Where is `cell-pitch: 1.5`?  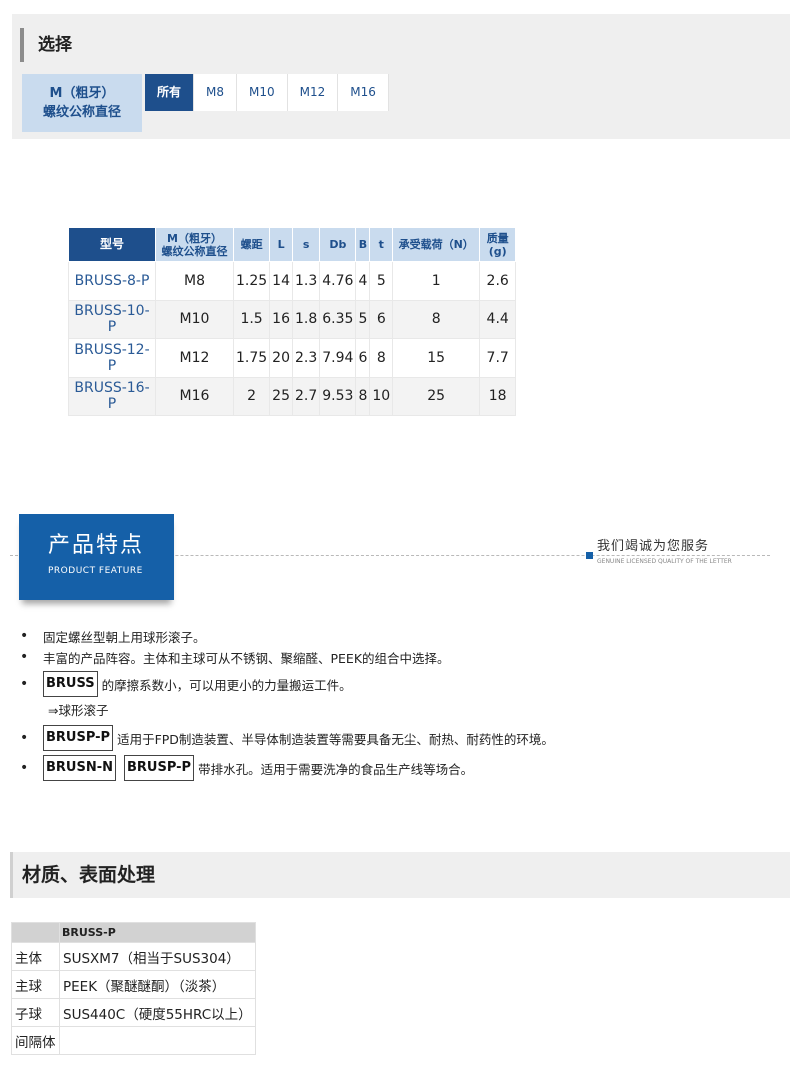 cell-pitch: 1.5 is located at coordinates (251, 319).